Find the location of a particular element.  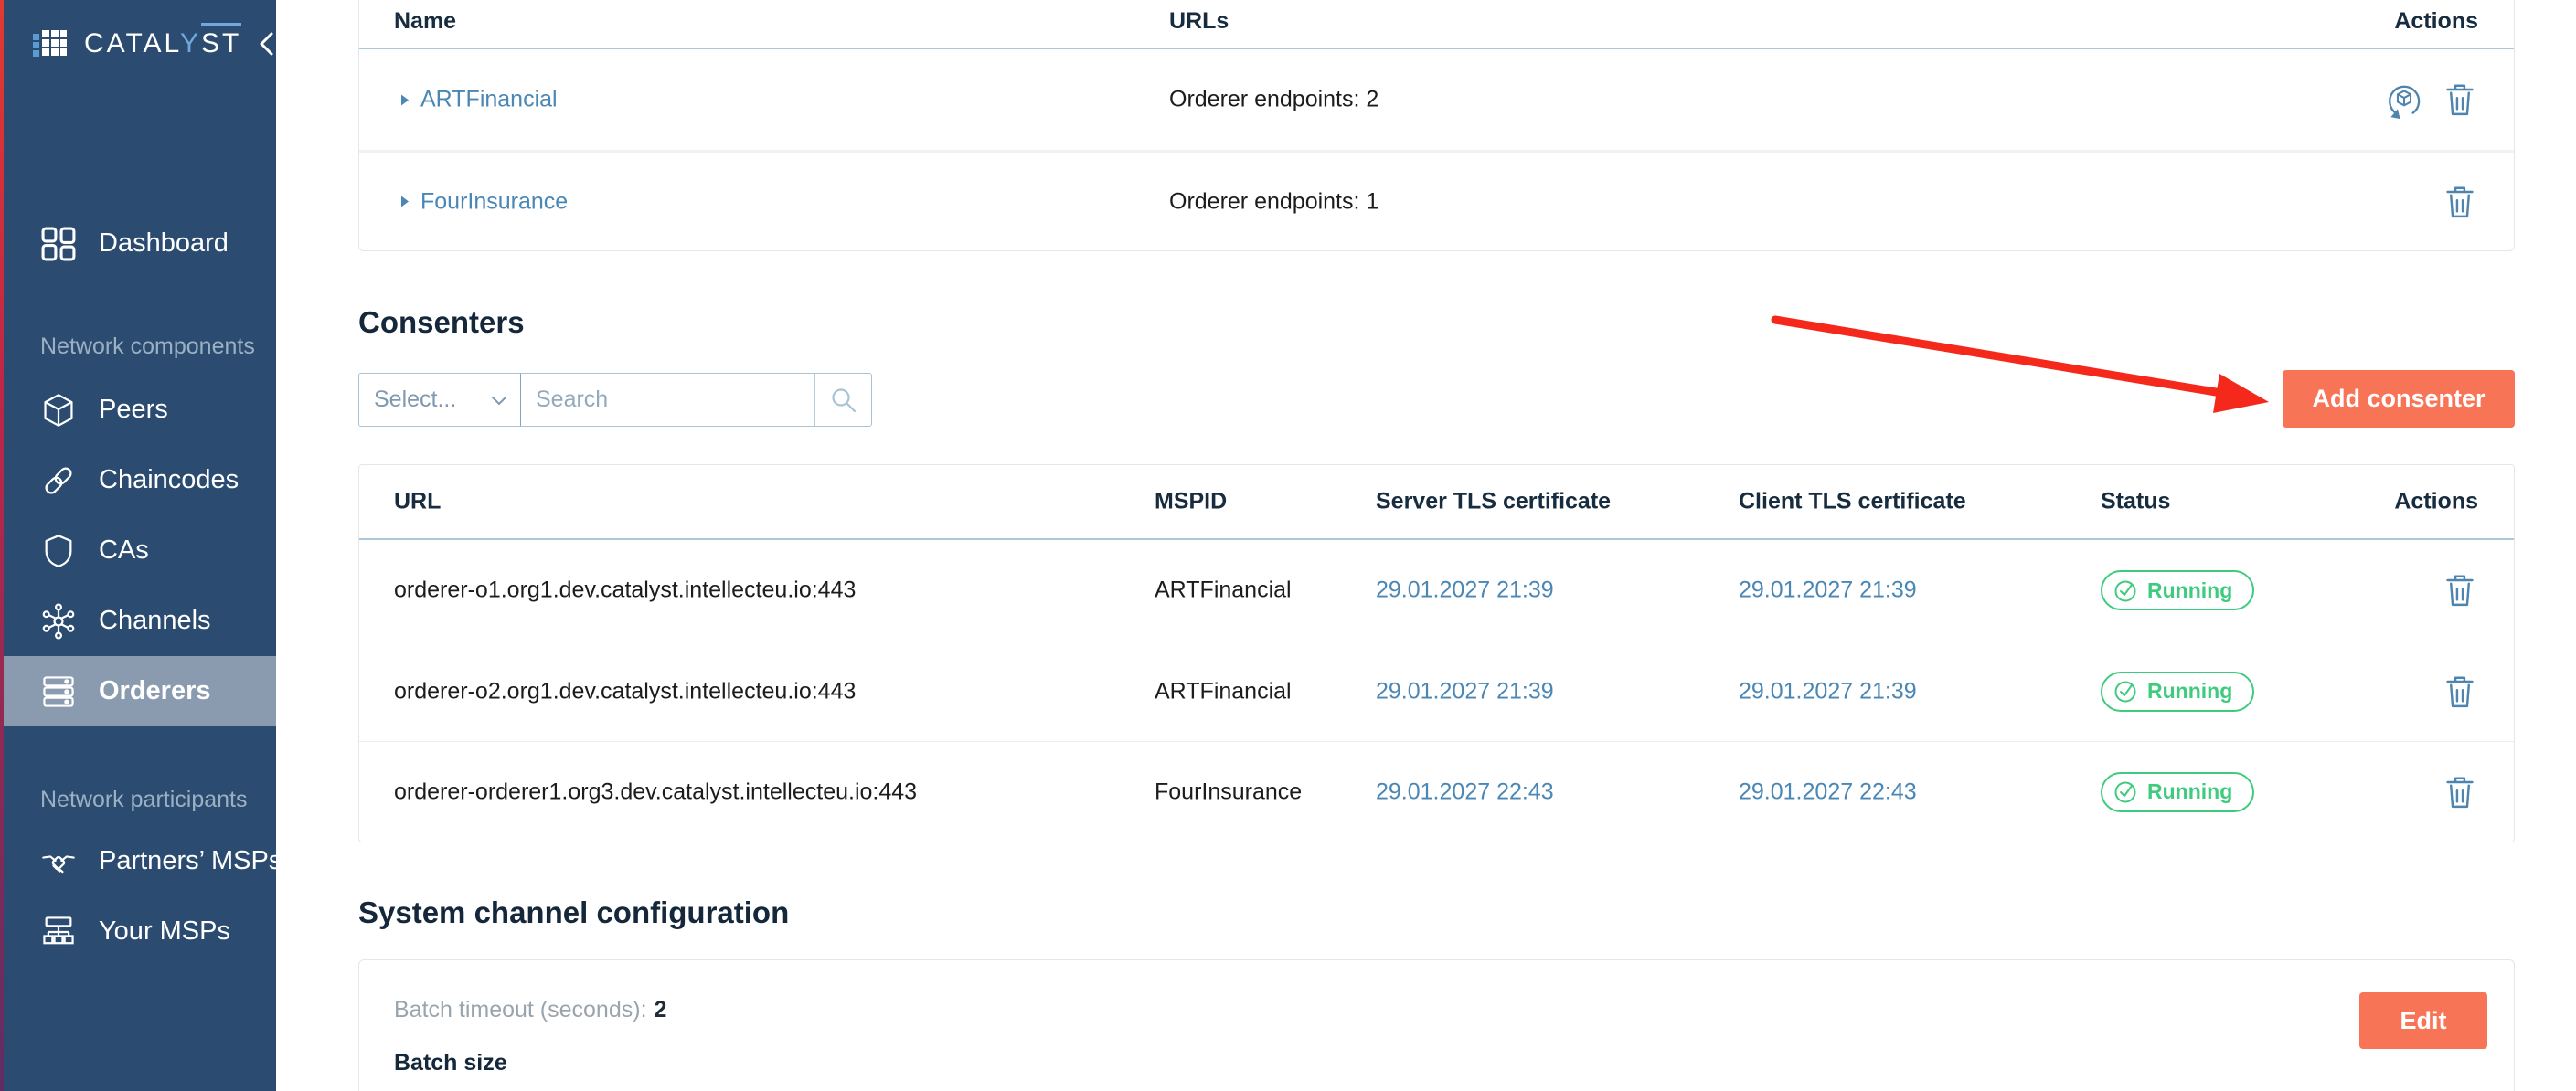

client-cert-link: 29.01.2027 22:43 is located at coordinates (1828, 792).